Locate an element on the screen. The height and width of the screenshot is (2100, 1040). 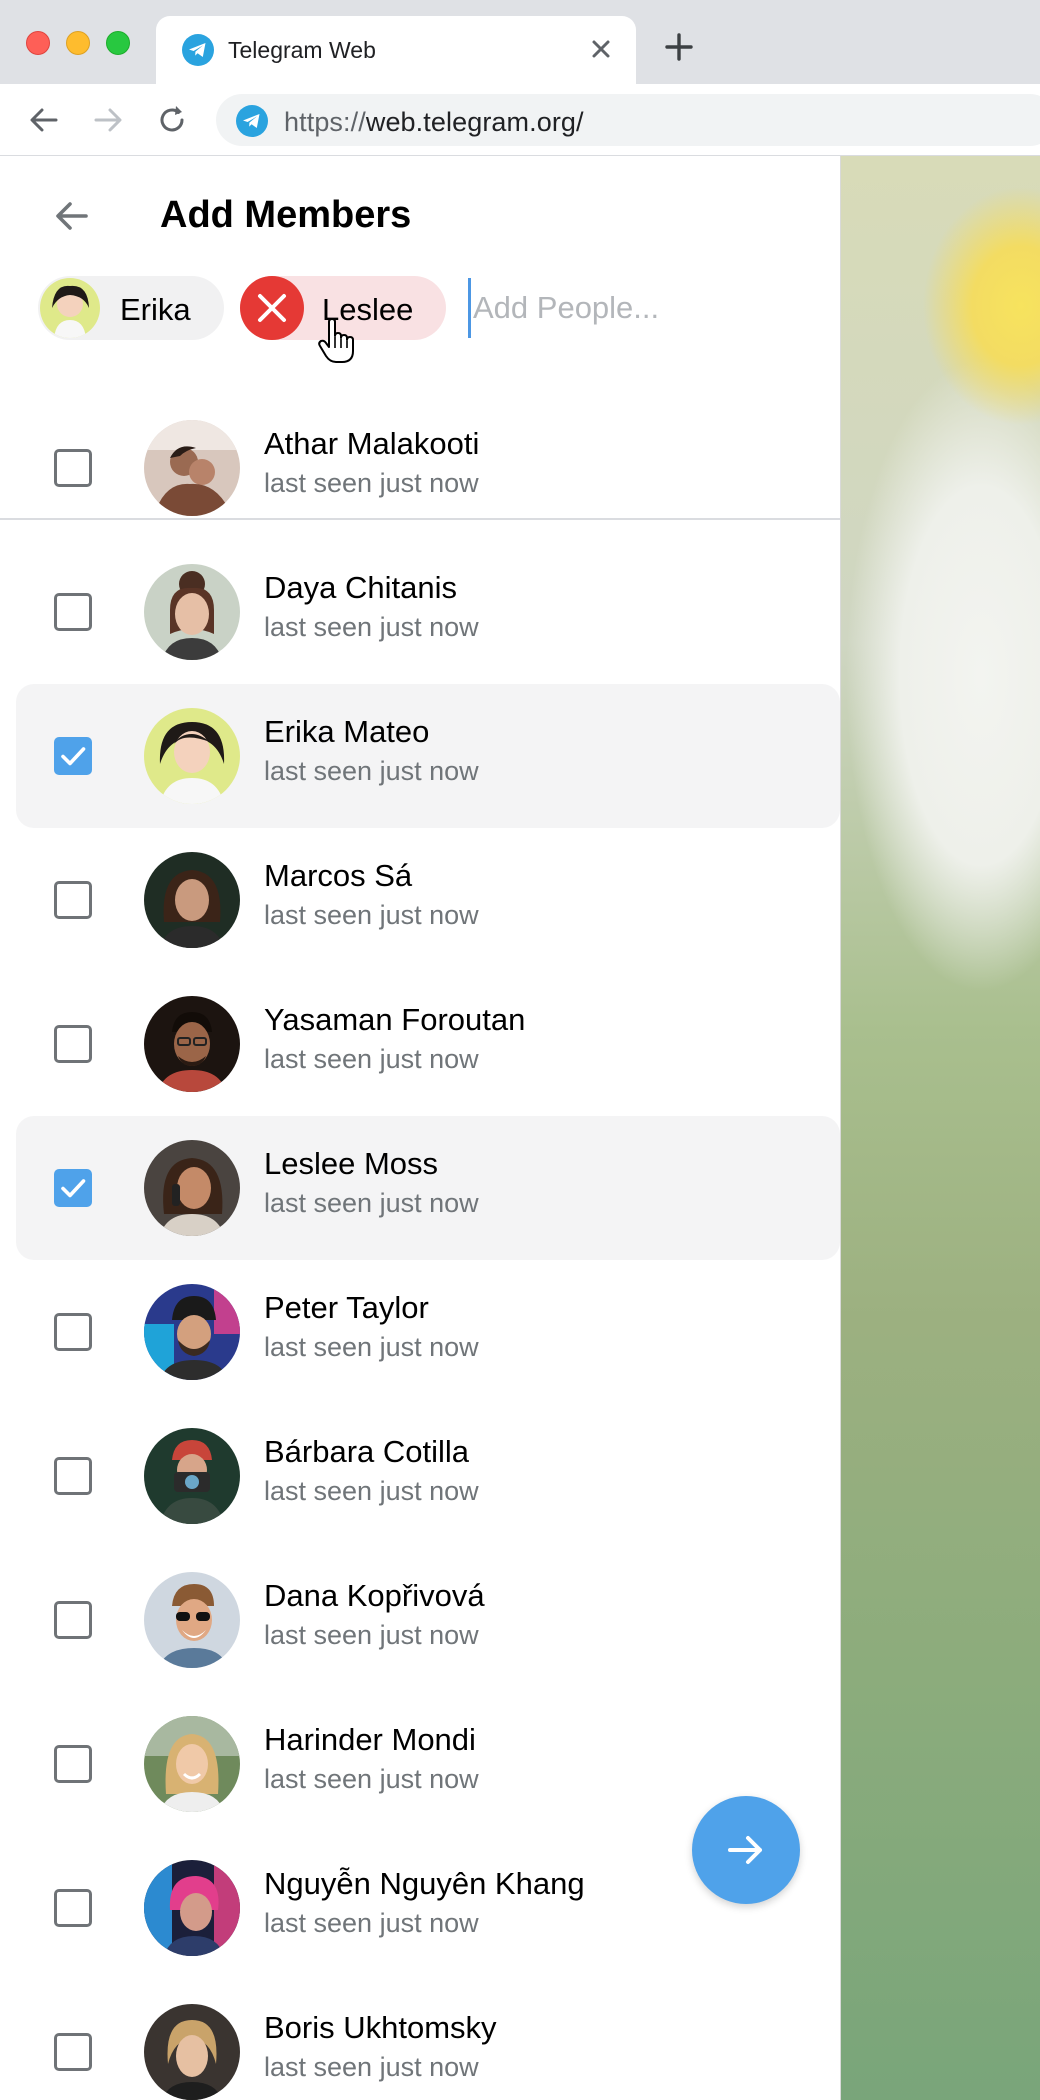
contact-name: Peter Taylor is located at coordinates (346, 1307).